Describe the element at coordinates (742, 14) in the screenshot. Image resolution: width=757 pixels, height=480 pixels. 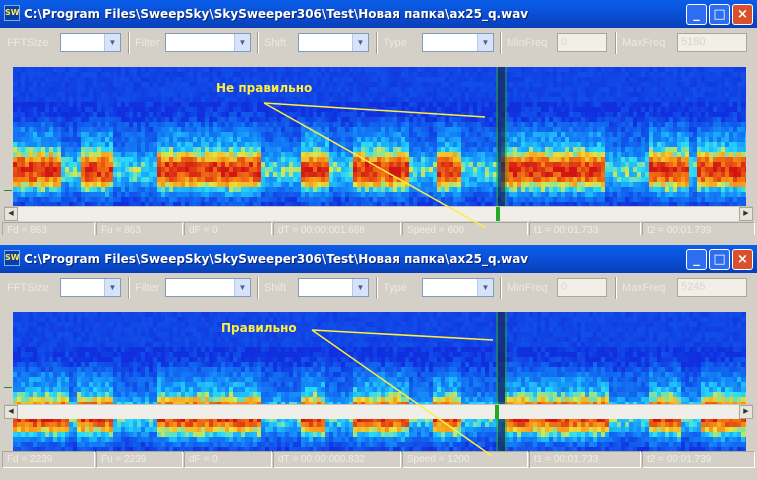
I see `close-button: ×` at that location.